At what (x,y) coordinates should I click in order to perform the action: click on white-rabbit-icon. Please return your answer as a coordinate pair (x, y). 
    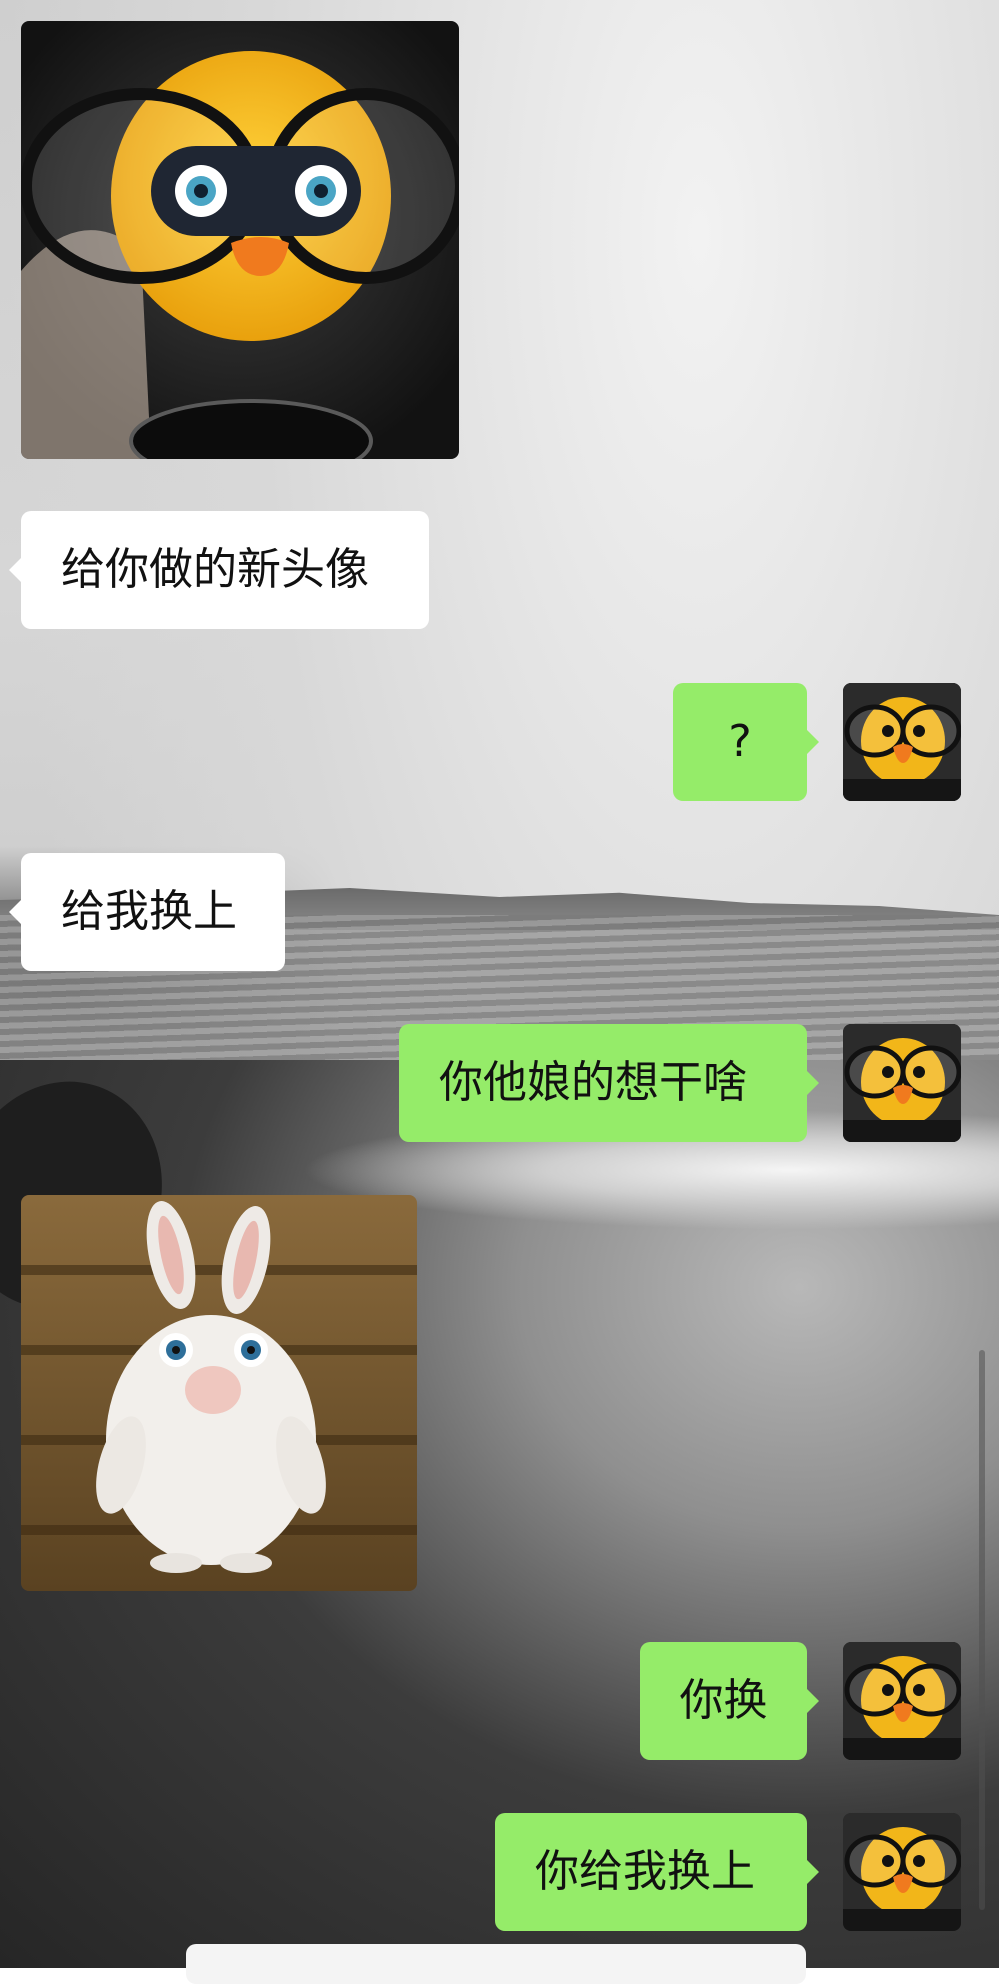
    Looking at the image, I should click on (219, 1393).